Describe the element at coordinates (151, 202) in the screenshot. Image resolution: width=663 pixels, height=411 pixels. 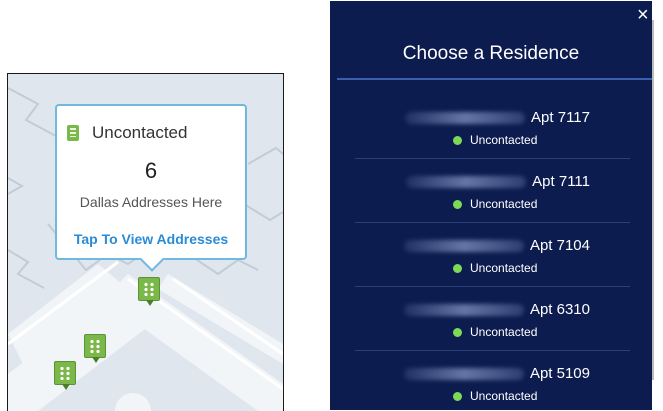
I see `address-caption: Dallas Addresses Here` at that location.